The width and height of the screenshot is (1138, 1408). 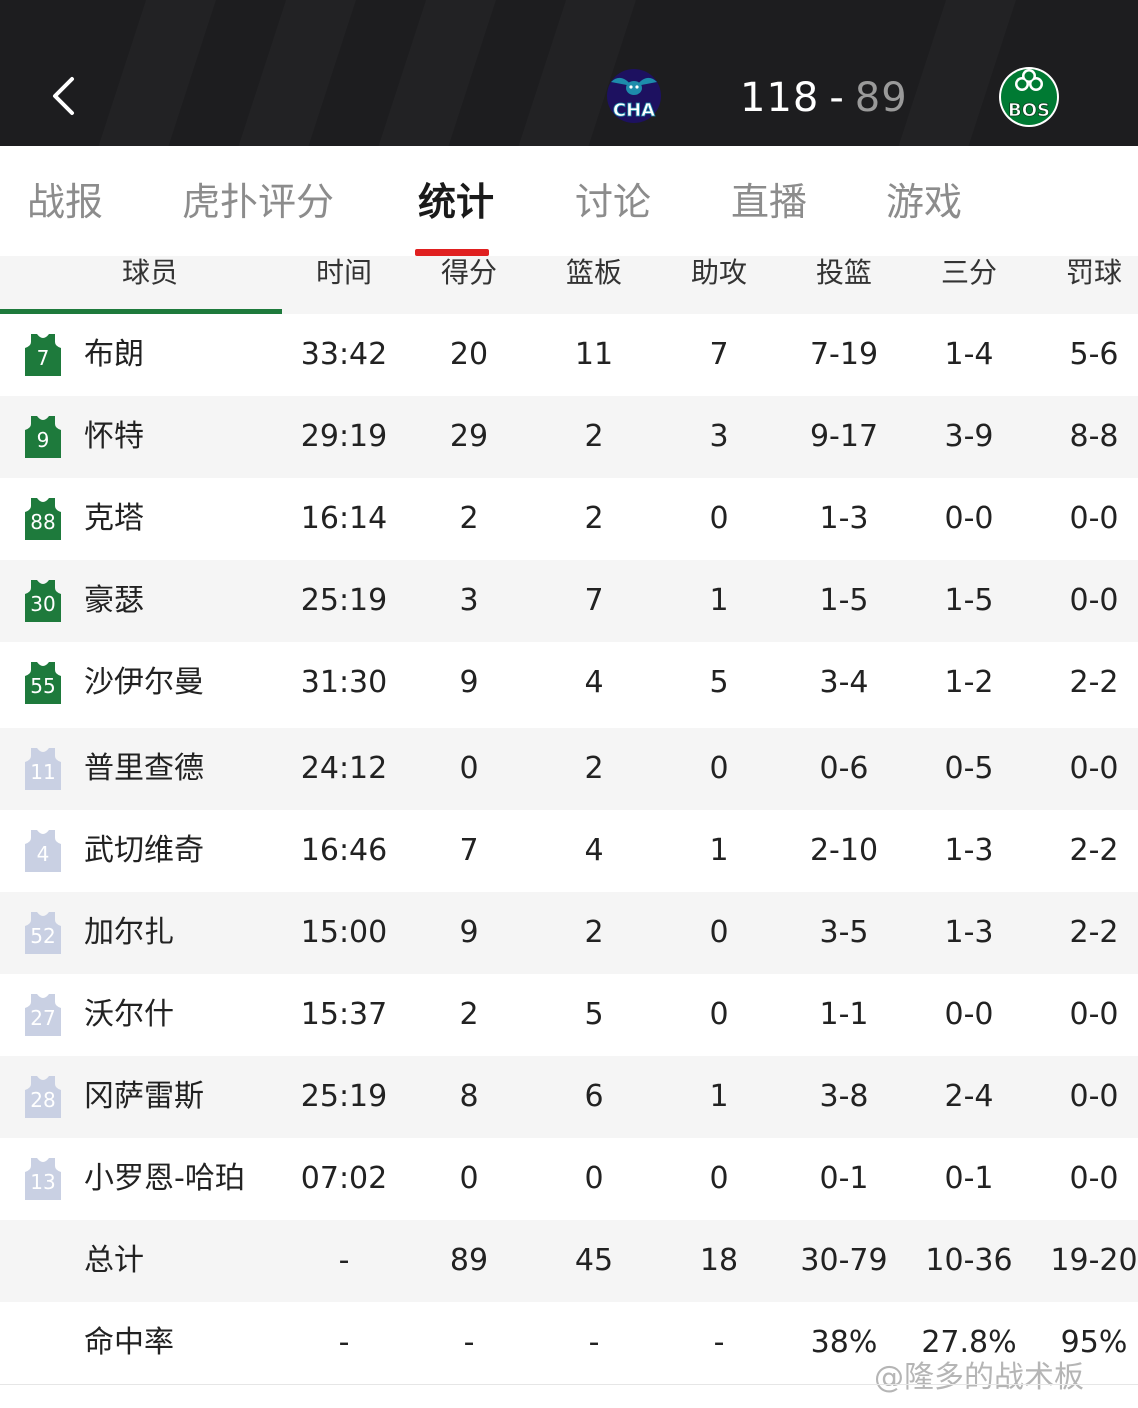 I want to click on jersey-icon: 55, so click(x=43, y=683).